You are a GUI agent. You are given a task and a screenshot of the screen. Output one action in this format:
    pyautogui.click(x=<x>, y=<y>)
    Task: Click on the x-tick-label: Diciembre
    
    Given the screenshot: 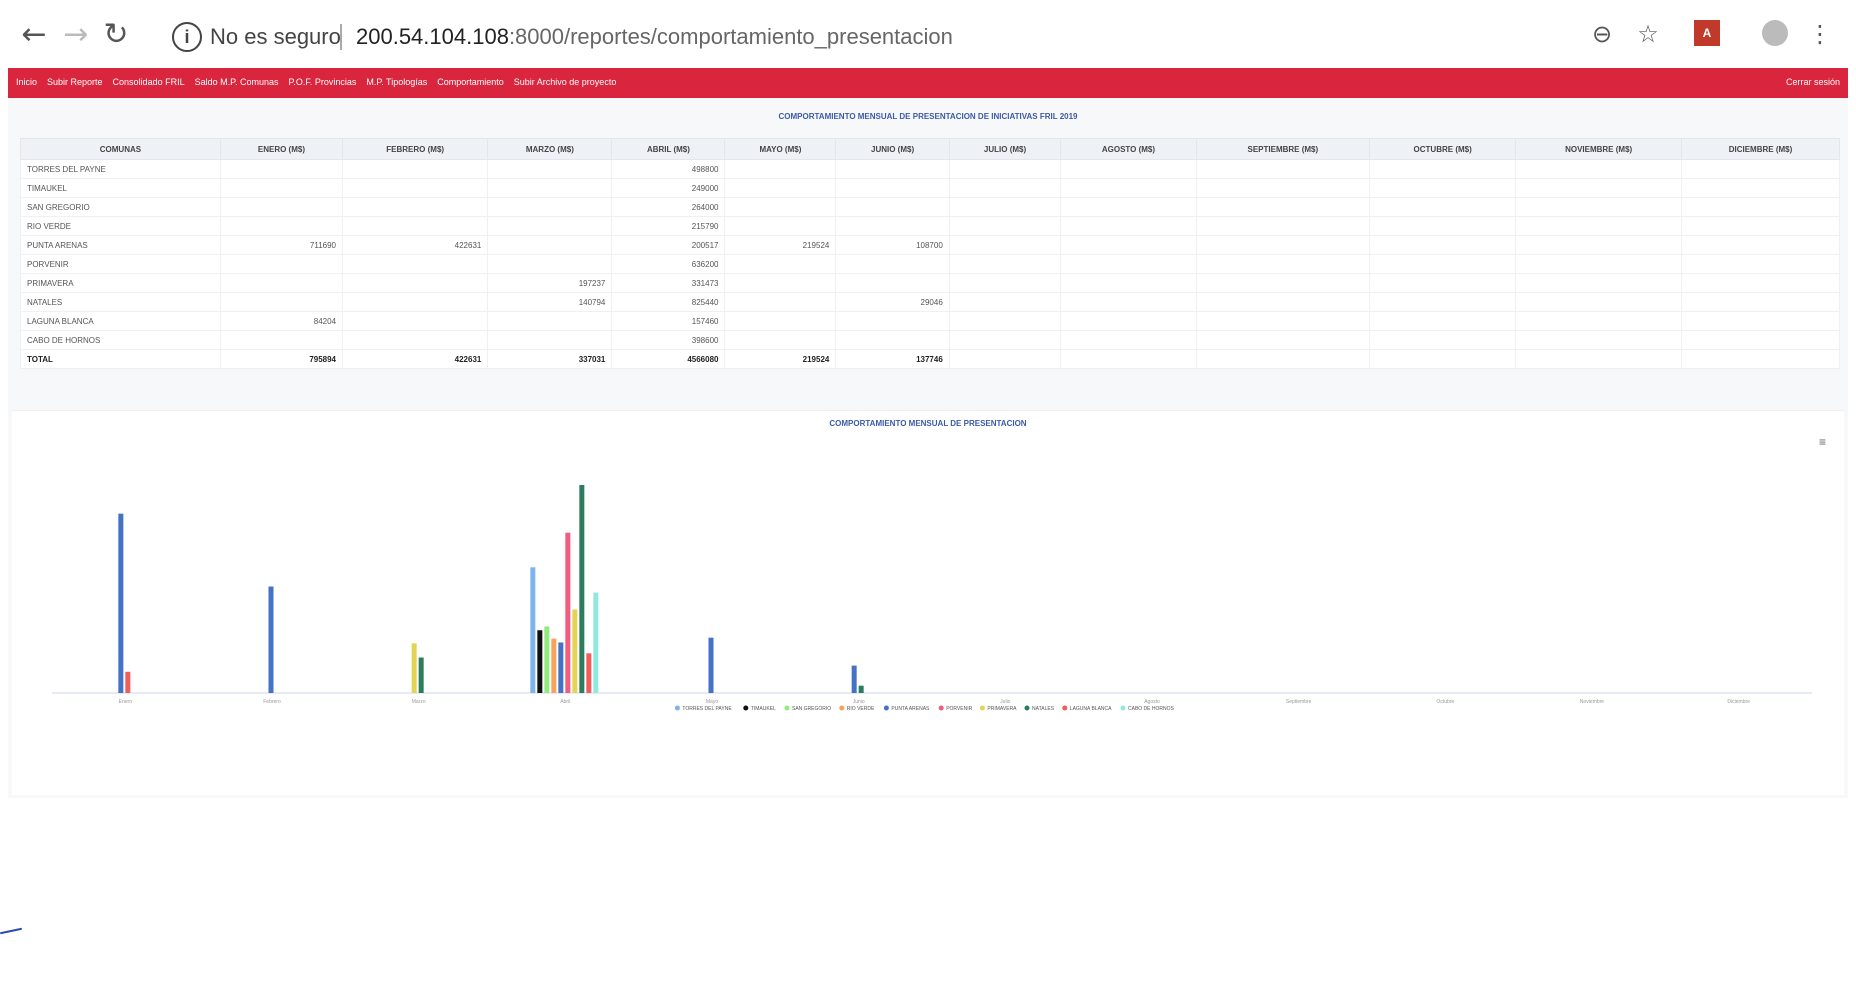 What is the action you would take?
    pyautogui.click(x=1738, y=702)
    